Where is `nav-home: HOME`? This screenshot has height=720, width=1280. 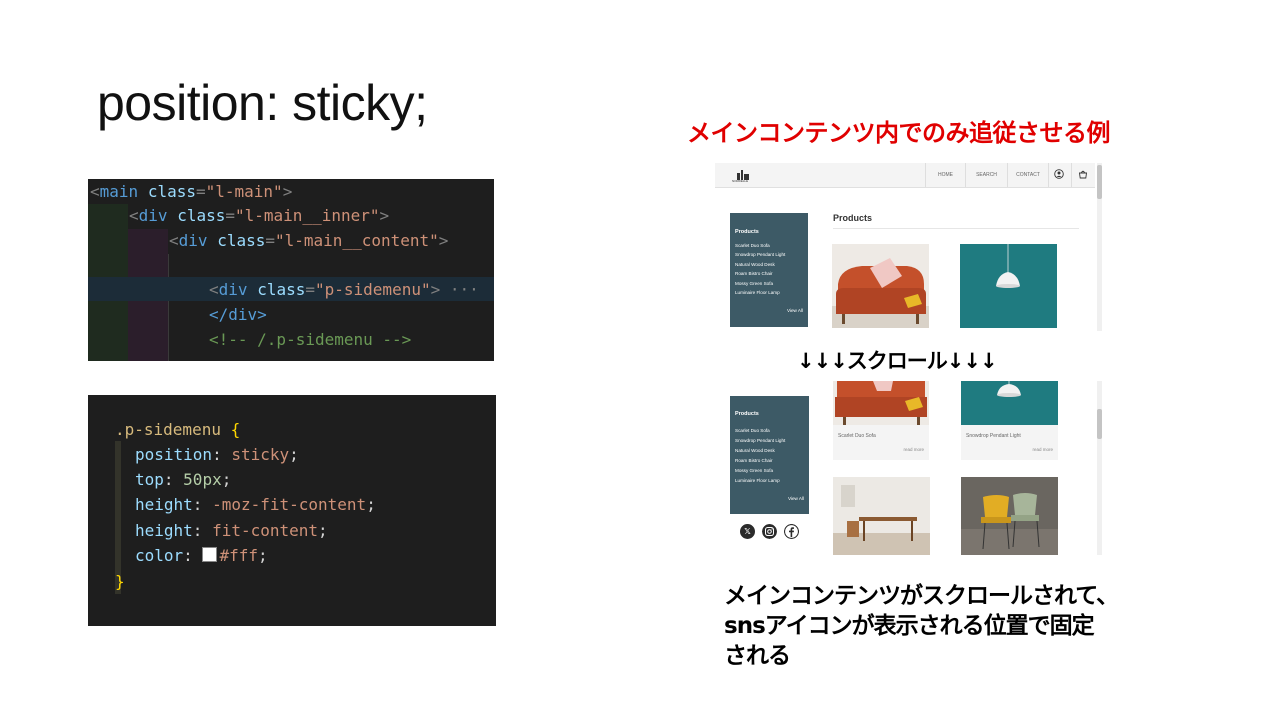
nav-home: HOME is located at coordinates (945, 175).